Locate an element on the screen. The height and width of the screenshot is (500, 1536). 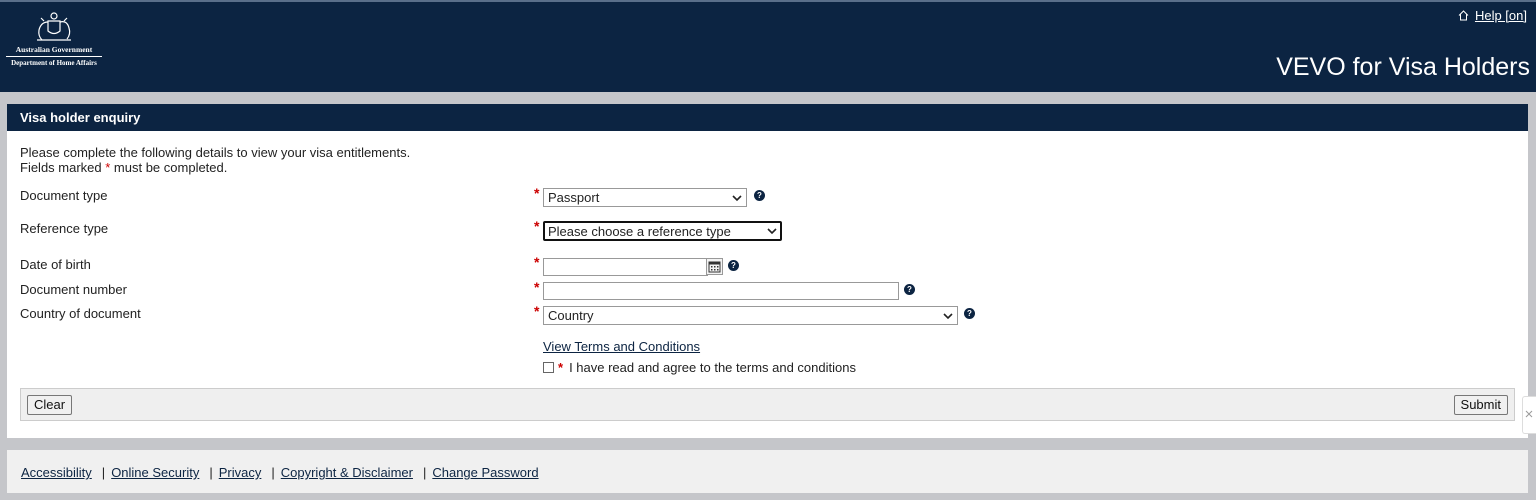
calendar-button is located at coordinates (714, 266).